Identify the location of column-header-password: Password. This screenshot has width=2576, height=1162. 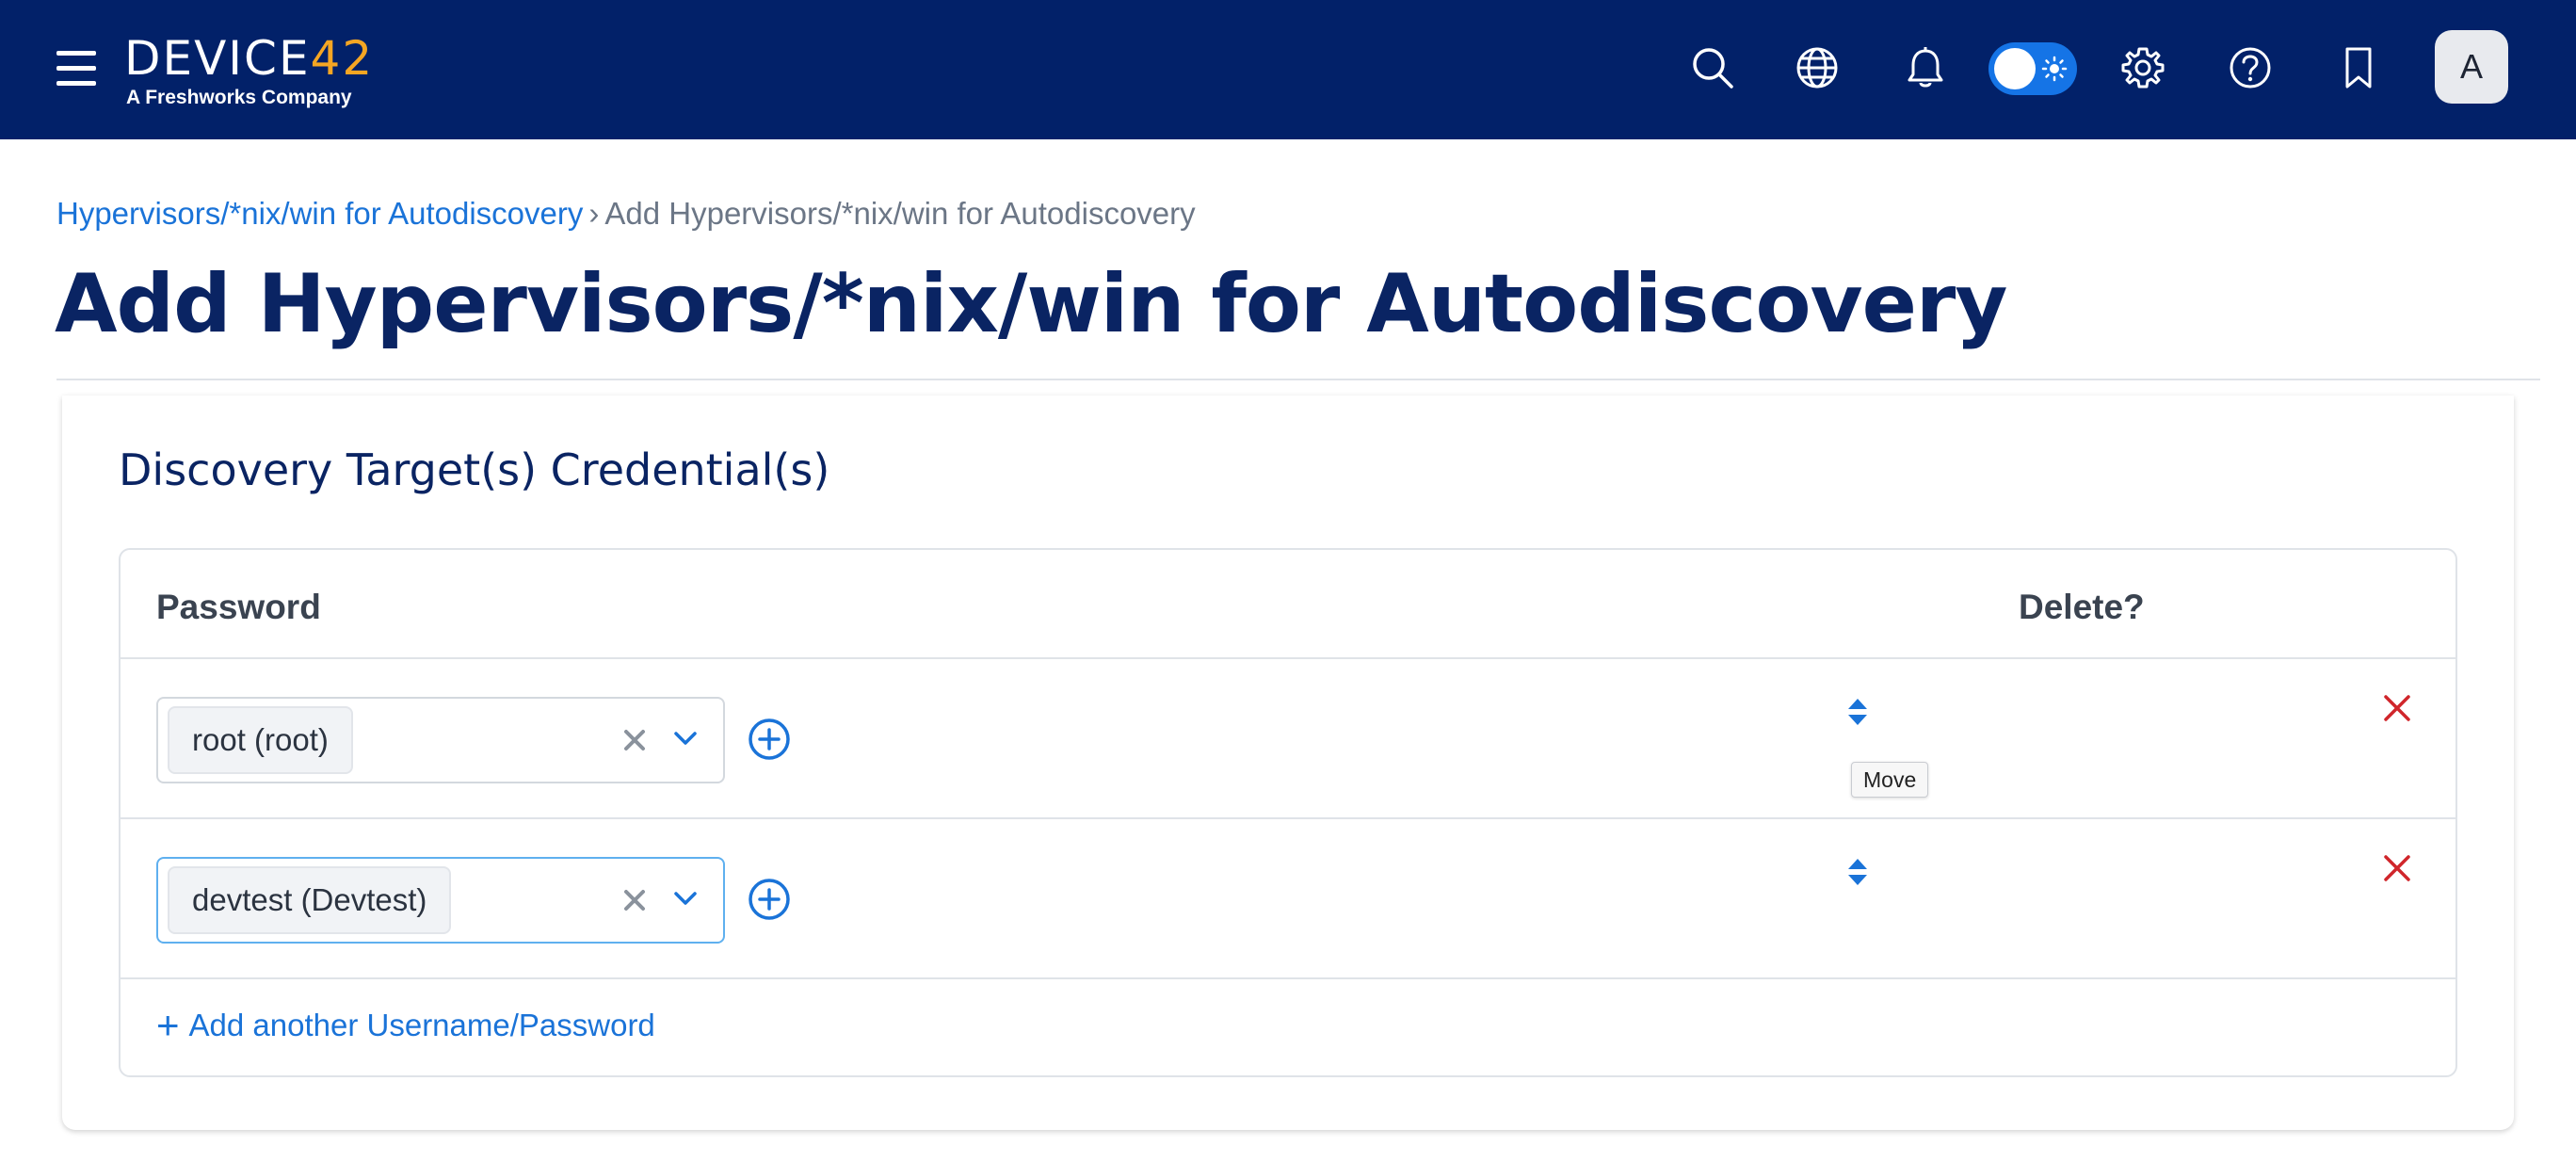
(238, 607).